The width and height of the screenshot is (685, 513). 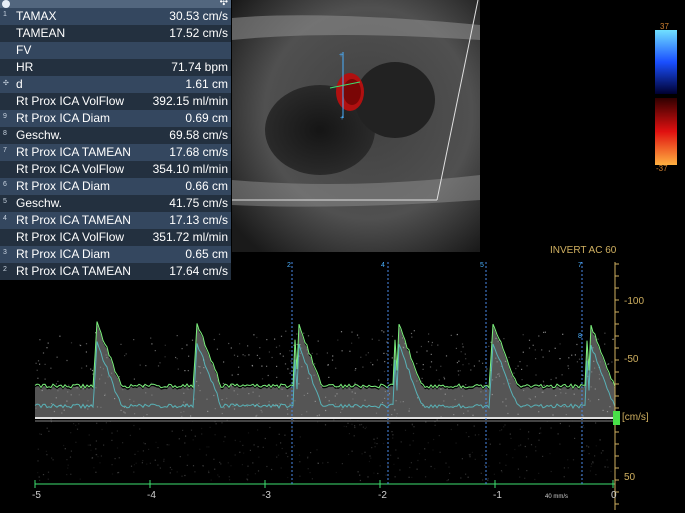 I want to click on measurement-label: TAMAX, so click(x=36, y=16).